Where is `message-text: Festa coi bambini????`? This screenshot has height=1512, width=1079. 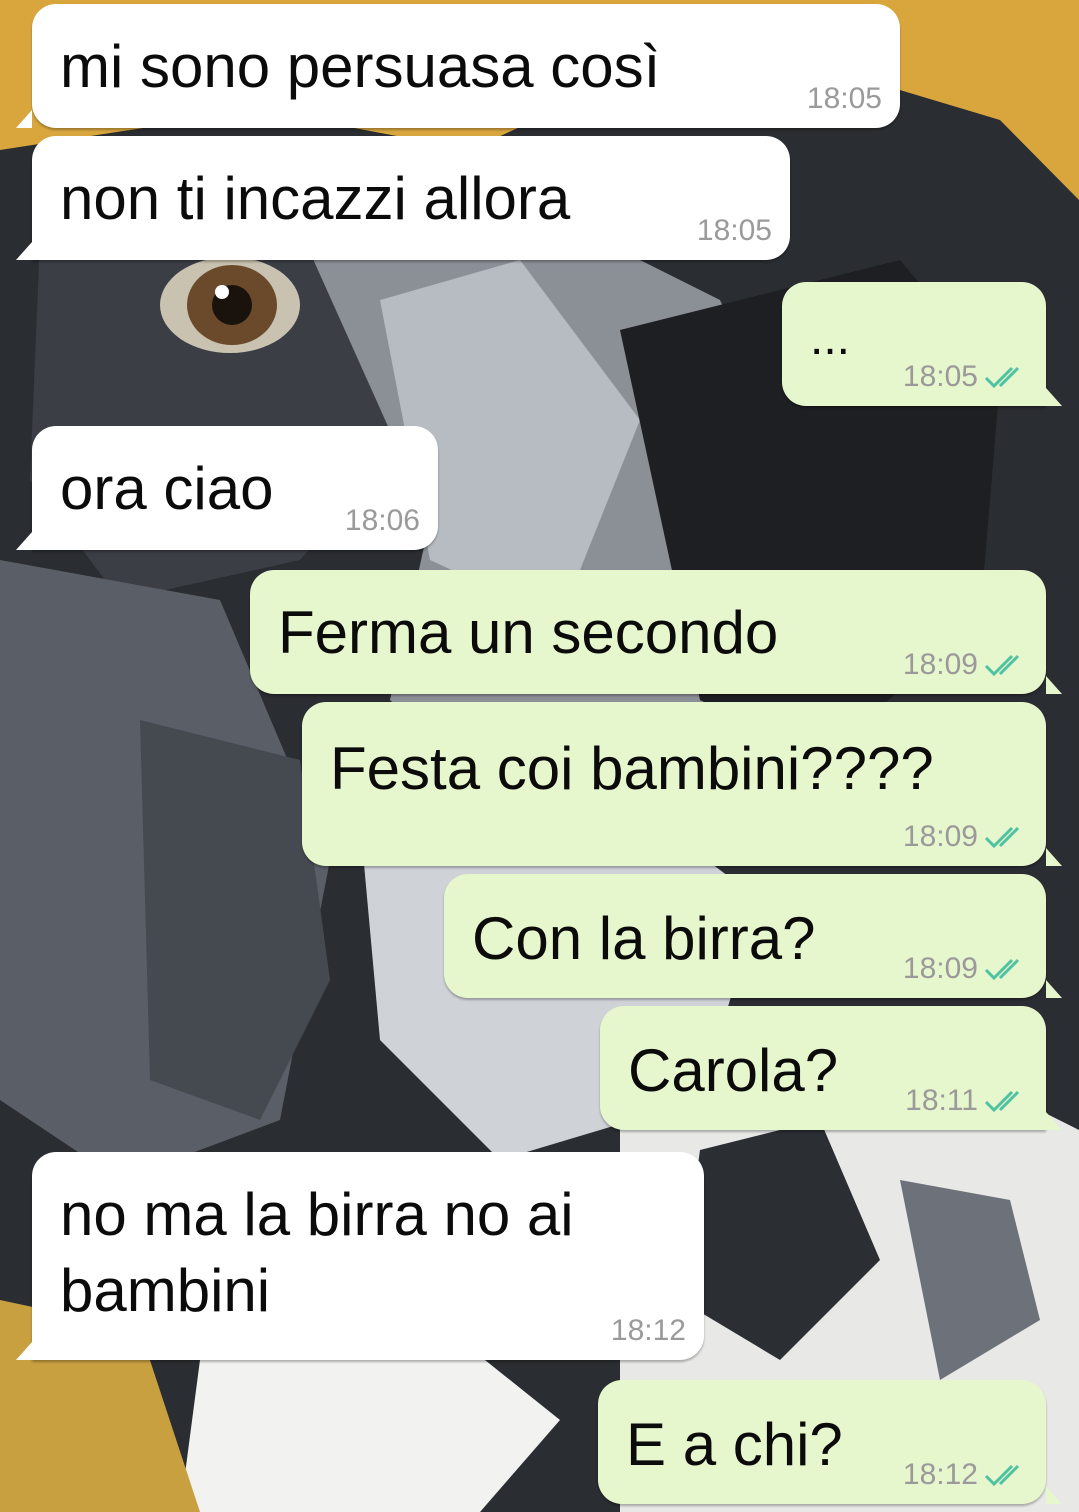
message-text: Festa coi bambini???? is located at coordinates (632, 768).